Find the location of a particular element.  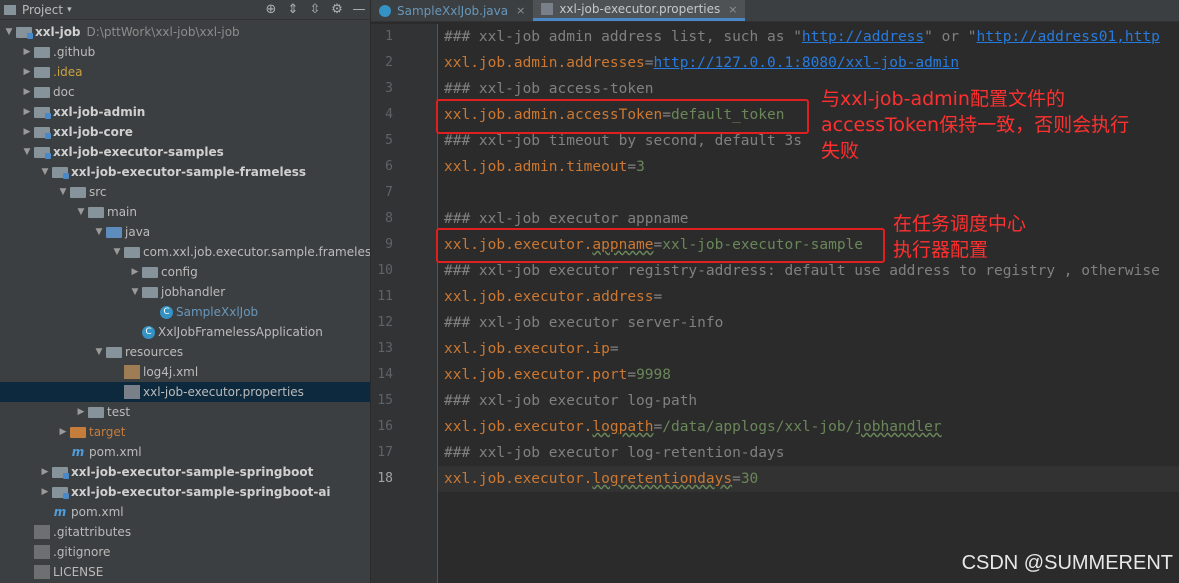

tree-item: ▼ jobhandler is located at coordinates (185, 292).